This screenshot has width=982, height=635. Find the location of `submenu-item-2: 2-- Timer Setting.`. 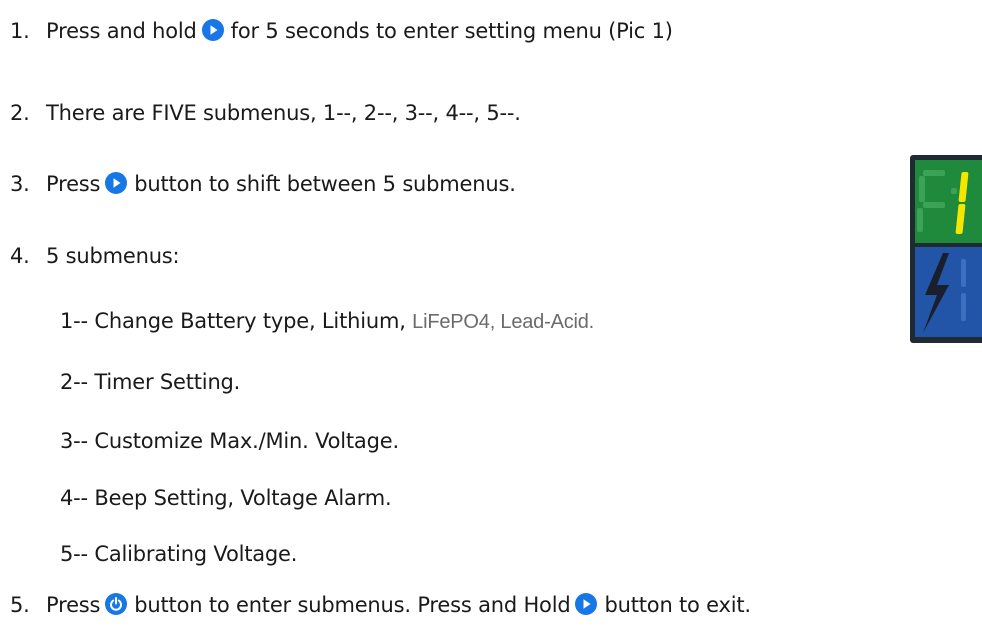

submenu-item-2: 2-- Timer Setting. is located at coordinates (150, 382).